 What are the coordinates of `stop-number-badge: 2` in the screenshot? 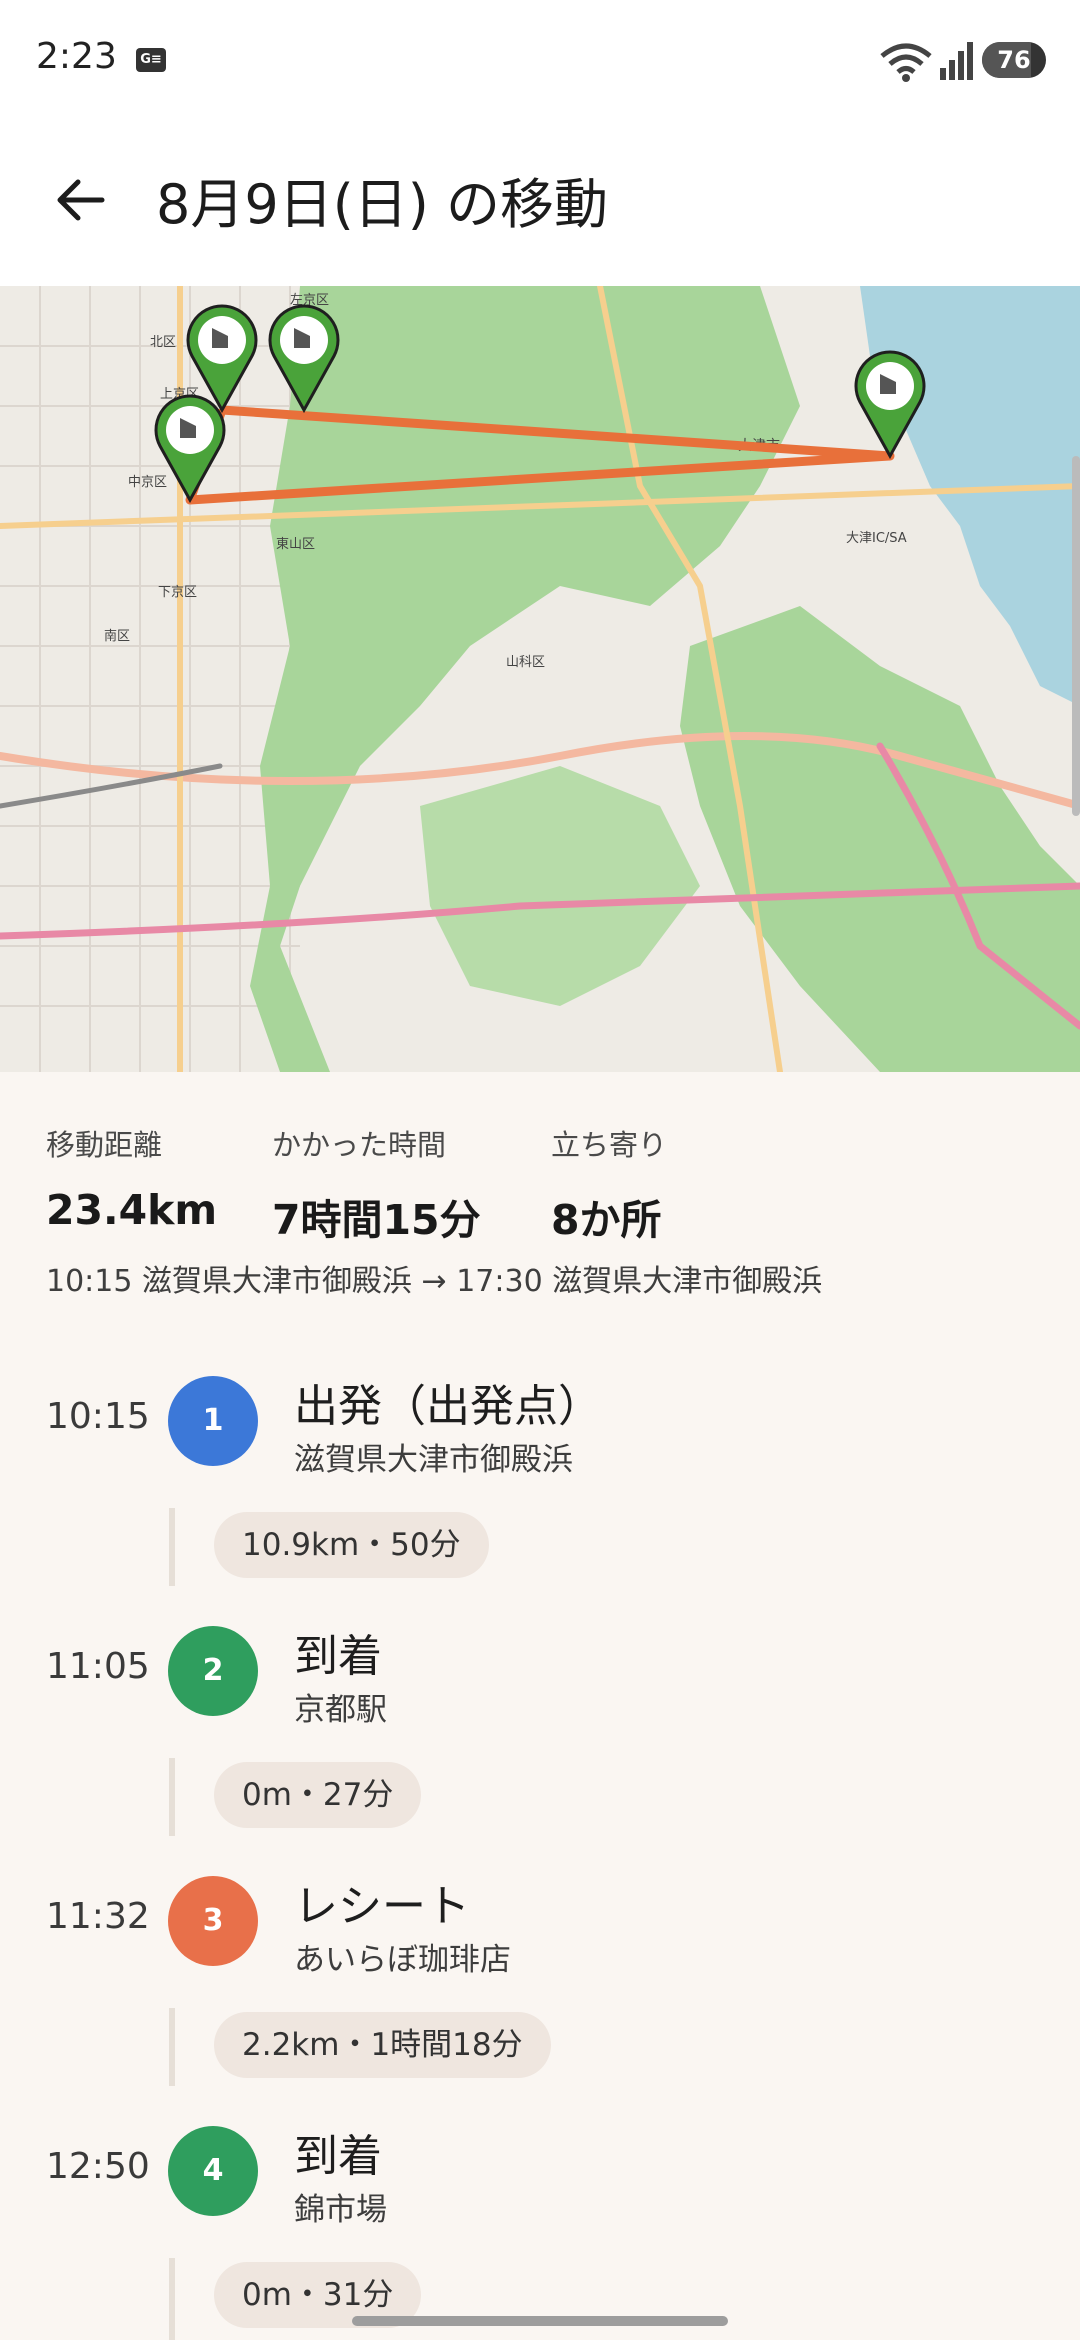 It's located at (213, 1671).